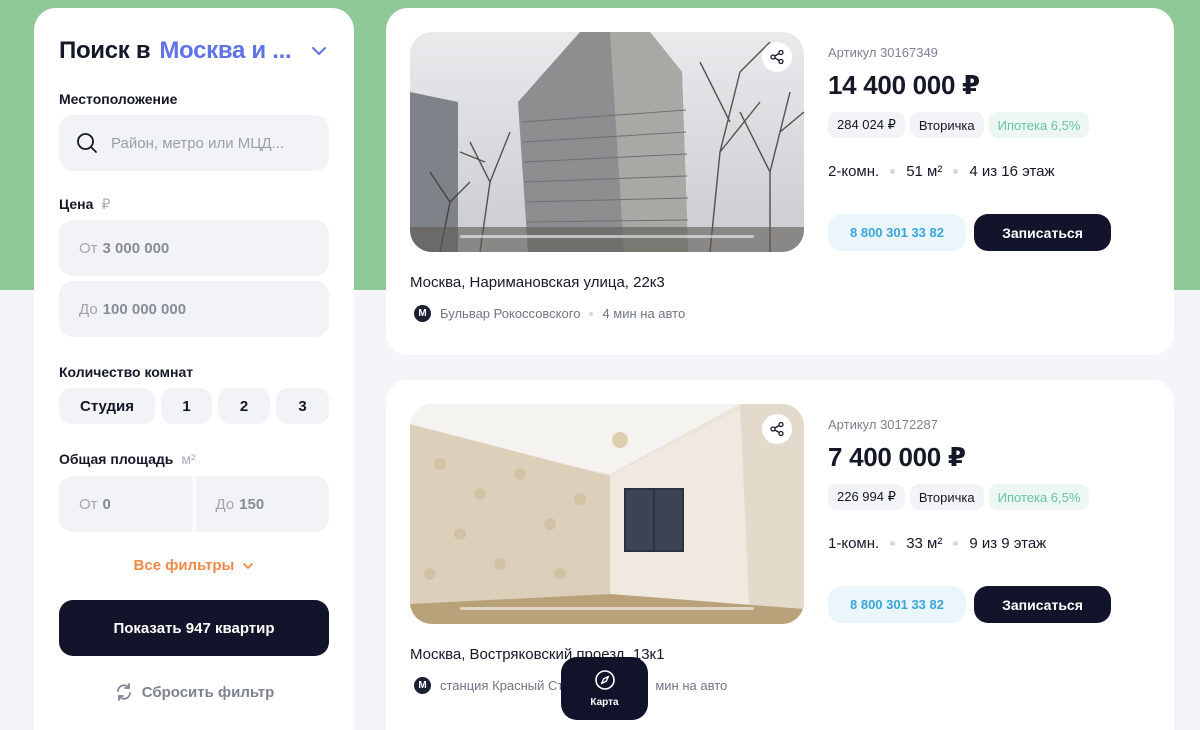  I want to click on room-option-2: 2, so click(244, 406).